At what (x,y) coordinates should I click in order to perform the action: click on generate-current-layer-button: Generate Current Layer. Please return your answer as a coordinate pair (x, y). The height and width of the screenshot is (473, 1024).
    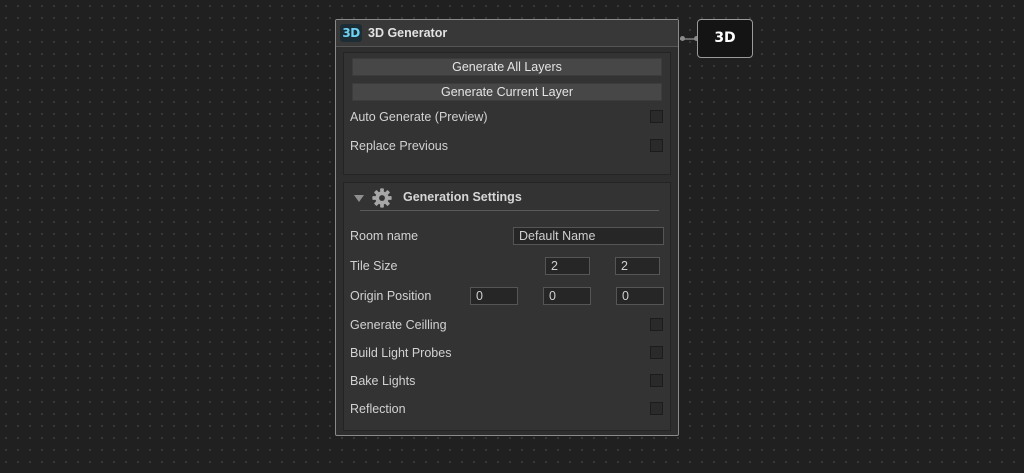
    Looking at the image, I should click on (507, 92).